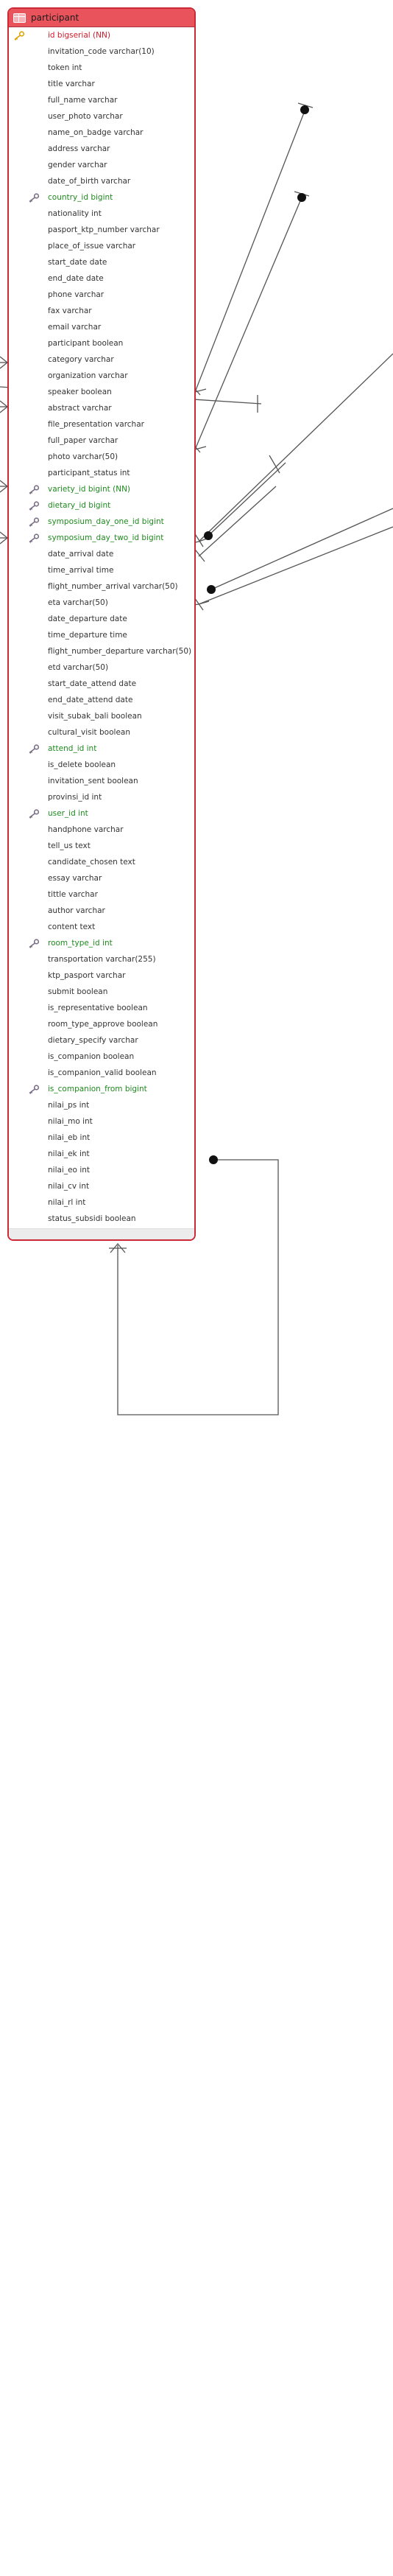  I want to click on column-label: user_photo varchar, so click(85, 116).